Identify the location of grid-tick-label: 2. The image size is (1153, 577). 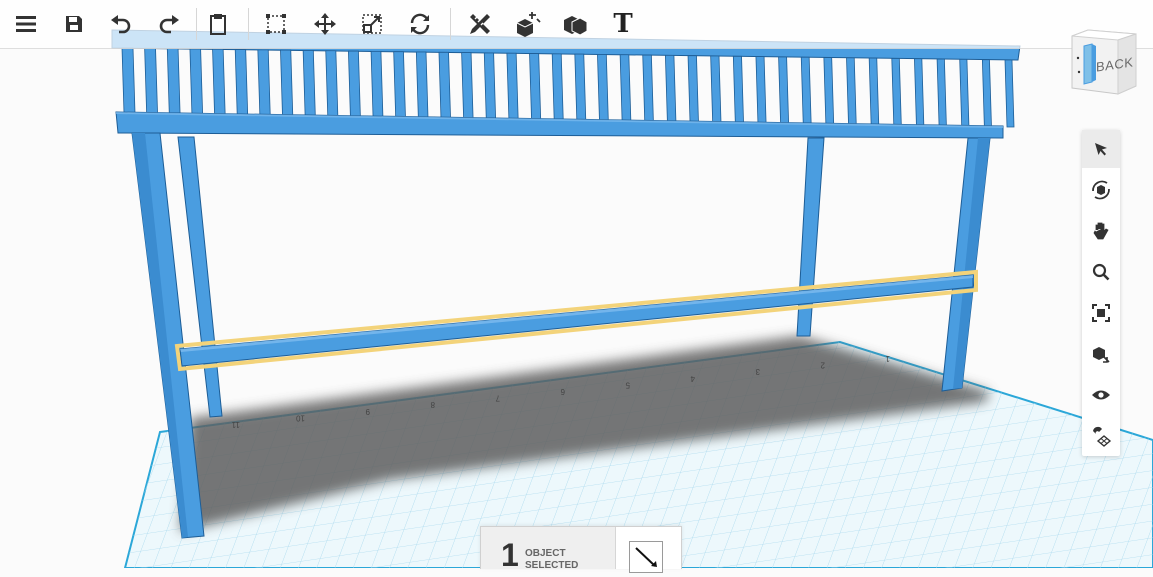
(822, 365).